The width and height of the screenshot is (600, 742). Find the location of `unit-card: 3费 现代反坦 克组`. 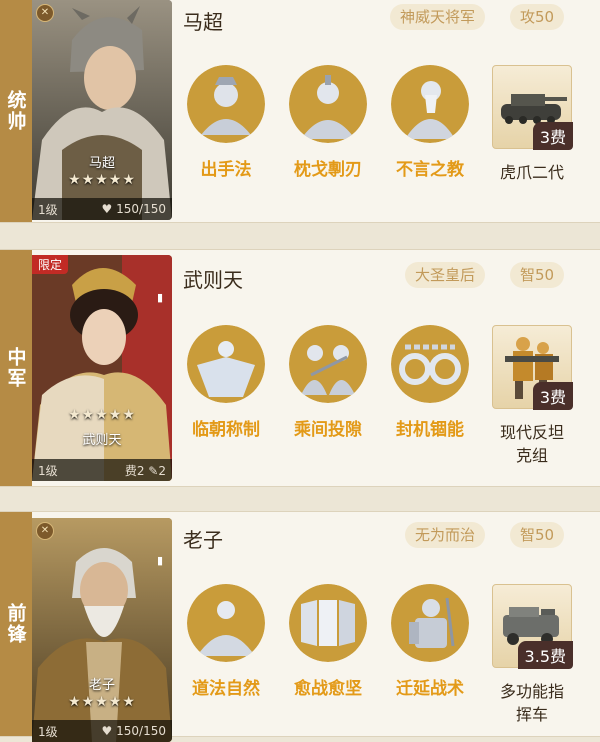

unit-card: 3费 现代反坦 克组 is located at coordinates (532, 396).